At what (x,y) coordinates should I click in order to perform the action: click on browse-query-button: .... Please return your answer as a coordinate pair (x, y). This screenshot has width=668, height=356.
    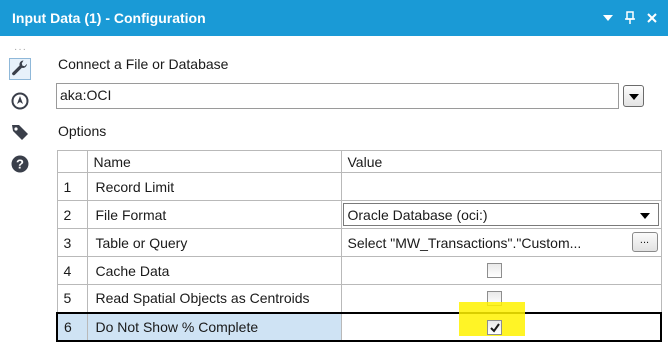
    Looking at the image, I should click on (644, 242).